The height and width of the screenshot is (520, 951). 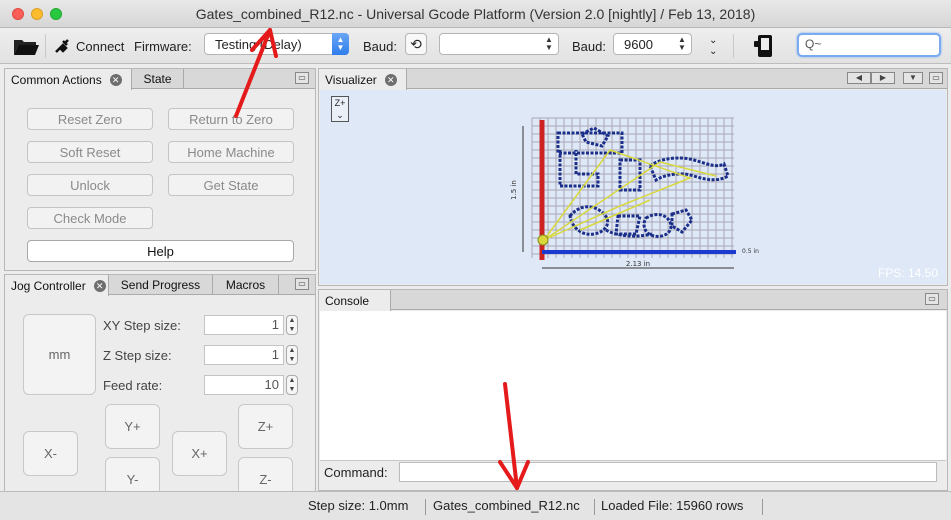 I want to click on jog-y-plus-button: Y+, so click(x=132, y=426).